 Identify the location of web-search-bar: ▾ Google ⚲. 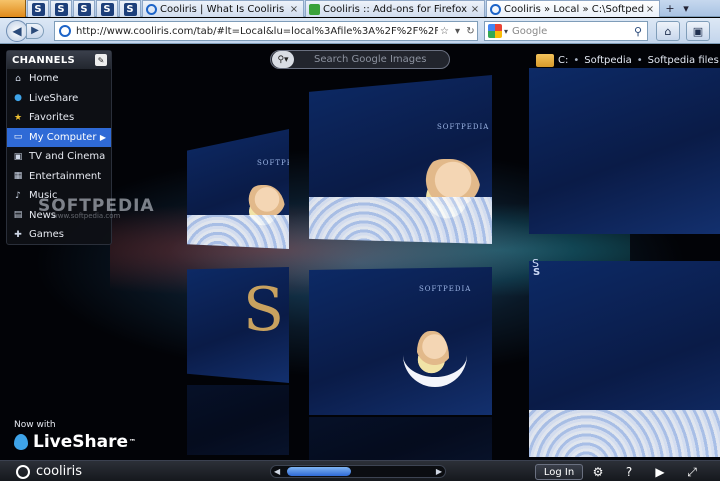
(566, 31).